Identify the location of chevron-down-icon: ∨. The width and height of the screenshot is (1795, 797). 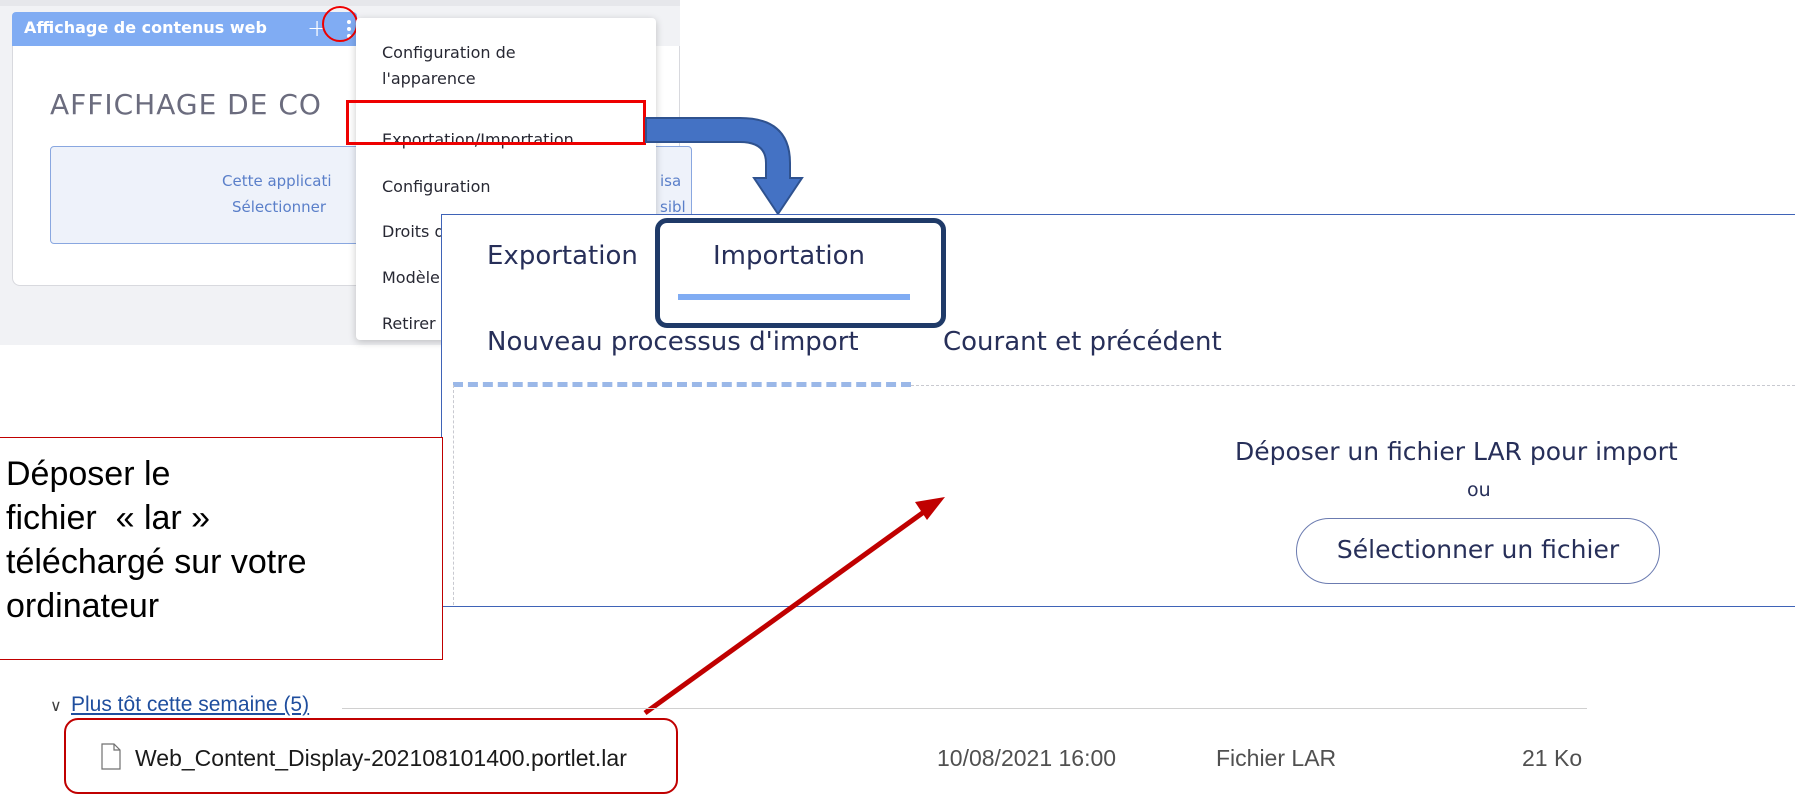
(56, 705).